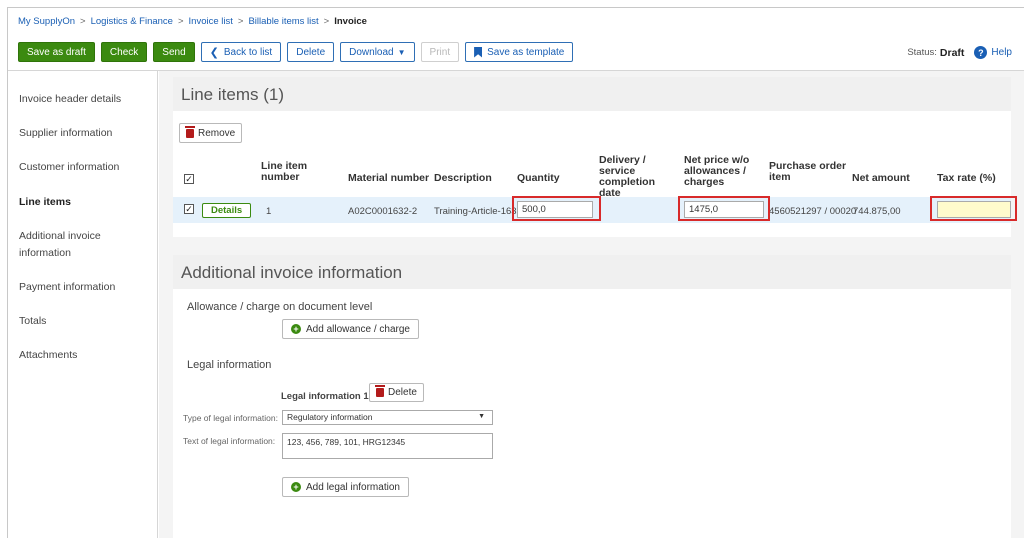  Describe the element at coordinates (383, 211) in the screenshot. I see `cell-material-number: A02C0001632-2` at that location.